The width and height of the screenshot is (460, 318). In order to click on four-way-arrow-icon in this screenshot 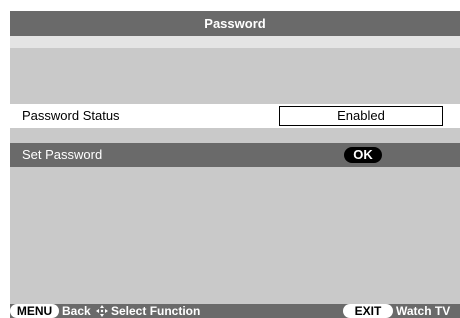, I will do `click(102, 311)`.